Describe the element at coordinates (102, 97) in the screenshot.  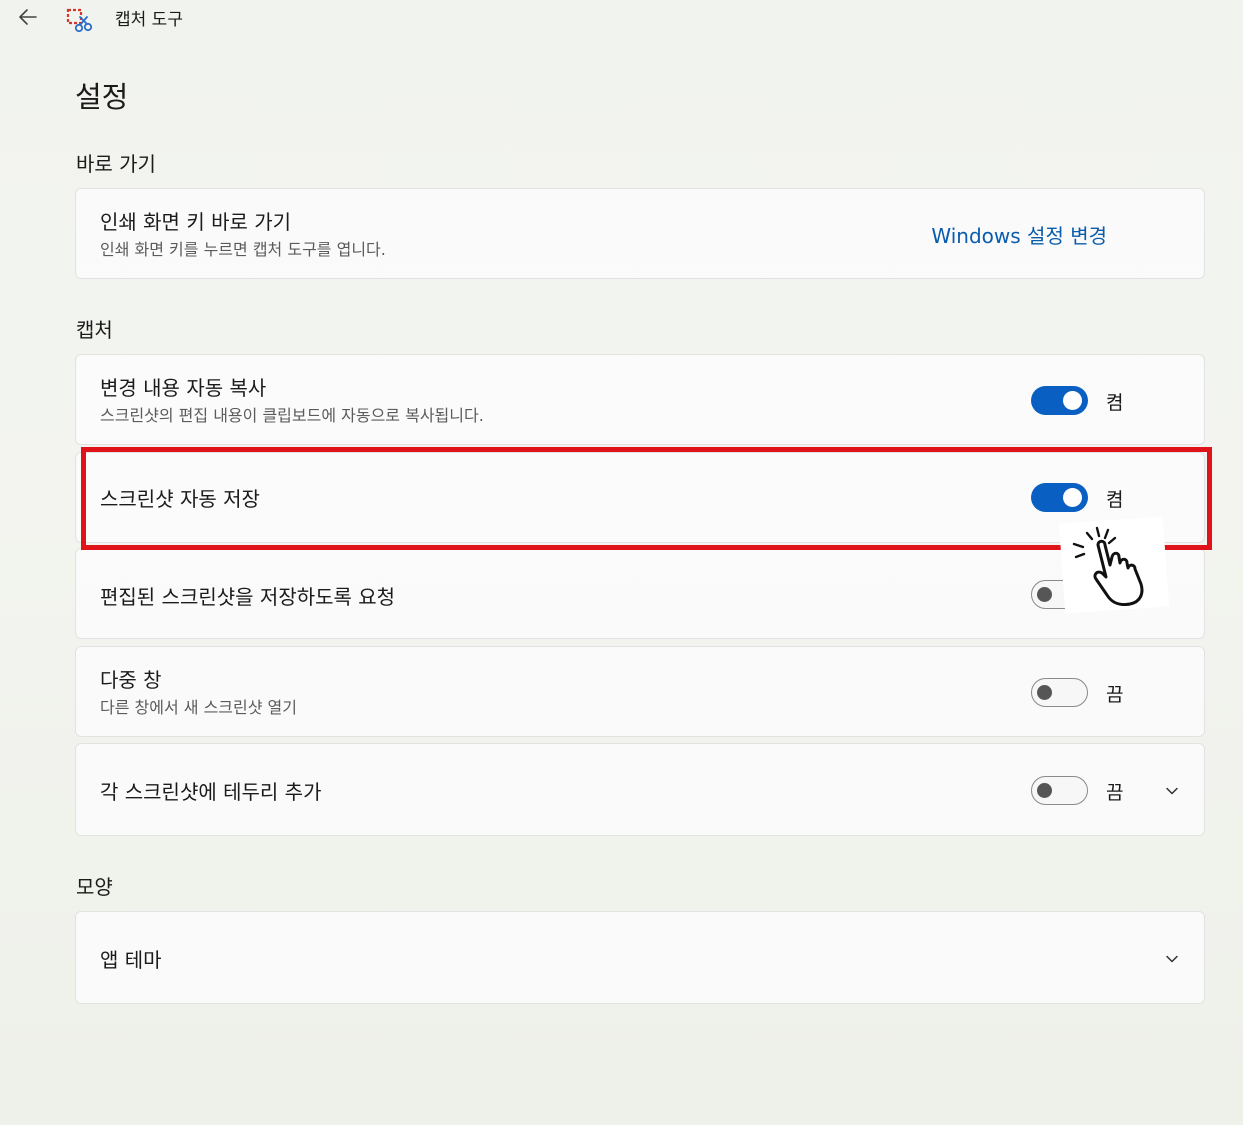
I see `page-title: 설정` at that location.